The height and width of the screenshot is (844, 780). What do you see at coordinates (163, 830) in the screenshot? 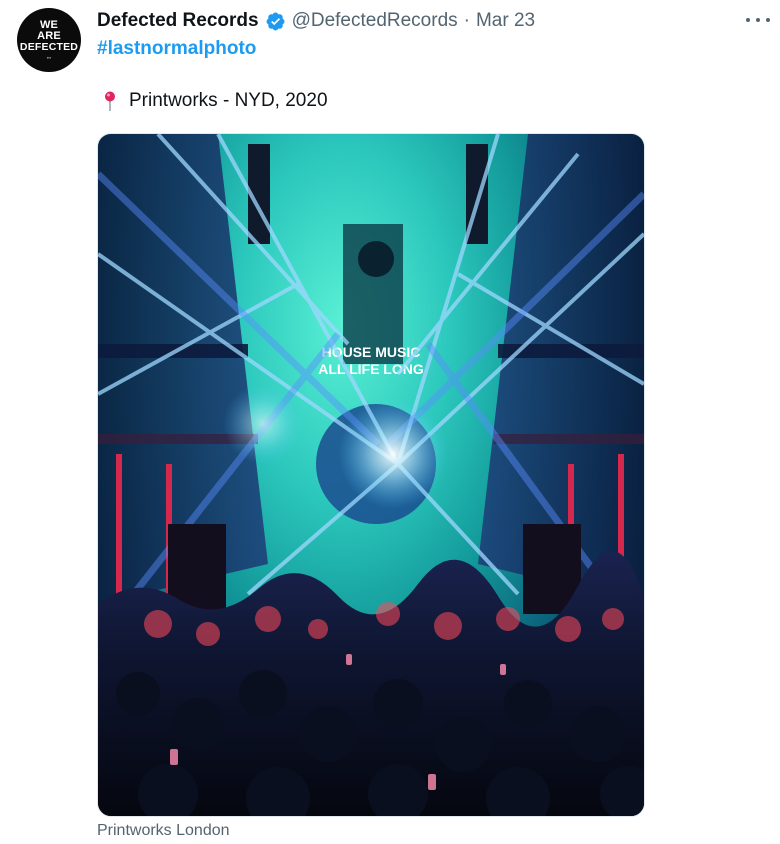
I see `media-caption: Printworks London` at bounding box center [163, 830].